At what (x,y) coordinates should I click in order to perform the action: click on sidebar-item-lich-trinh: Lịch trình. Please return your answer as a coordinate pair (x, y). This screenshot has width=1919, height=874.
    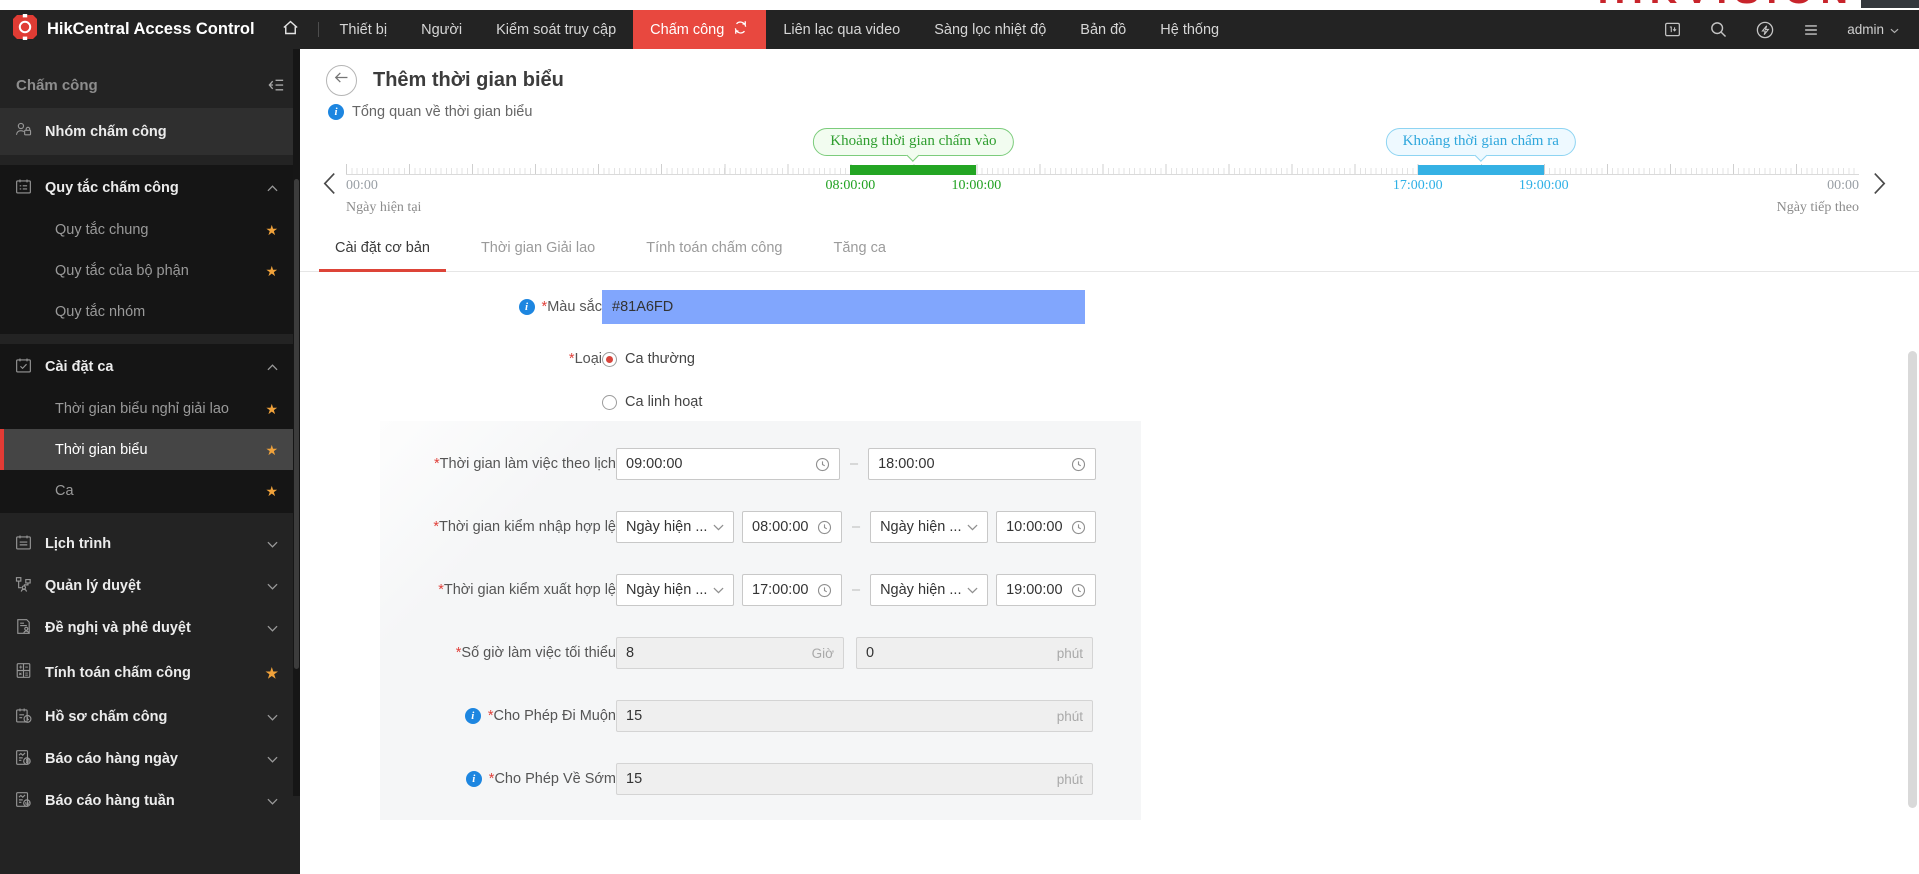
    Looking at the image, I should click on (150, 544).